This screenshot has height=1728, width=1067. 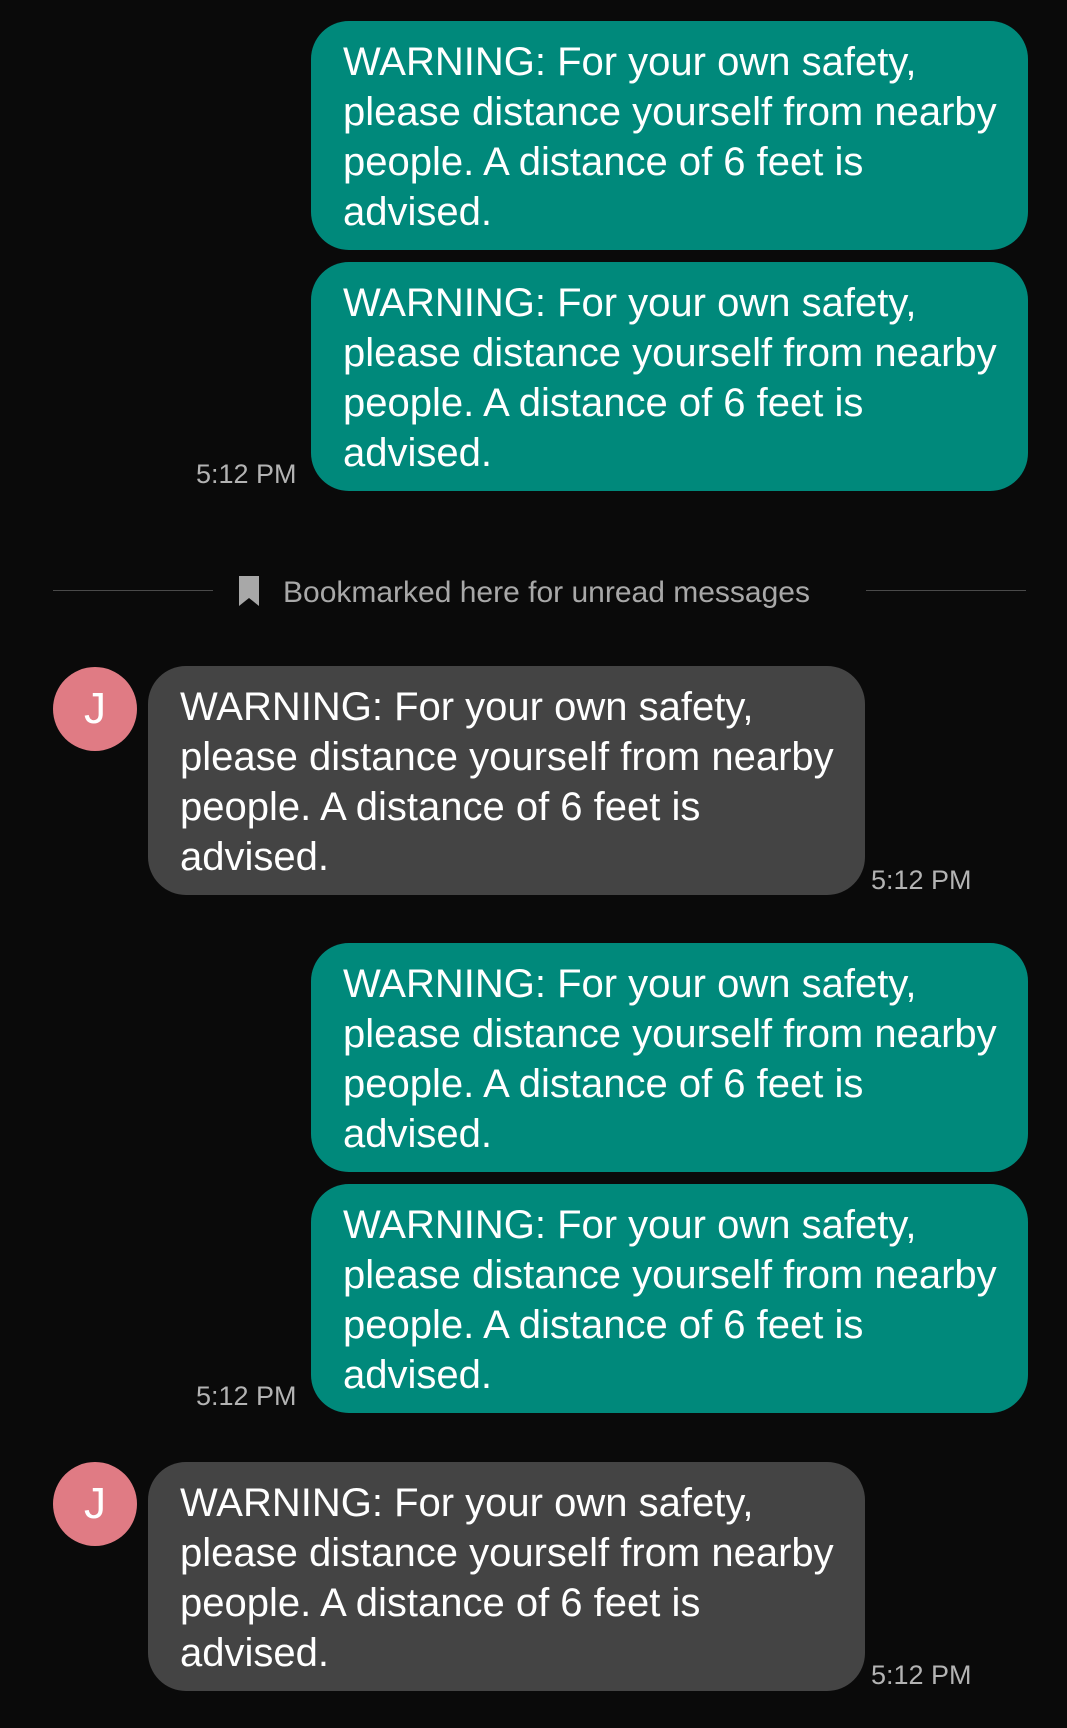 I want to click on divider-line-left, so click(x=133, y=590).